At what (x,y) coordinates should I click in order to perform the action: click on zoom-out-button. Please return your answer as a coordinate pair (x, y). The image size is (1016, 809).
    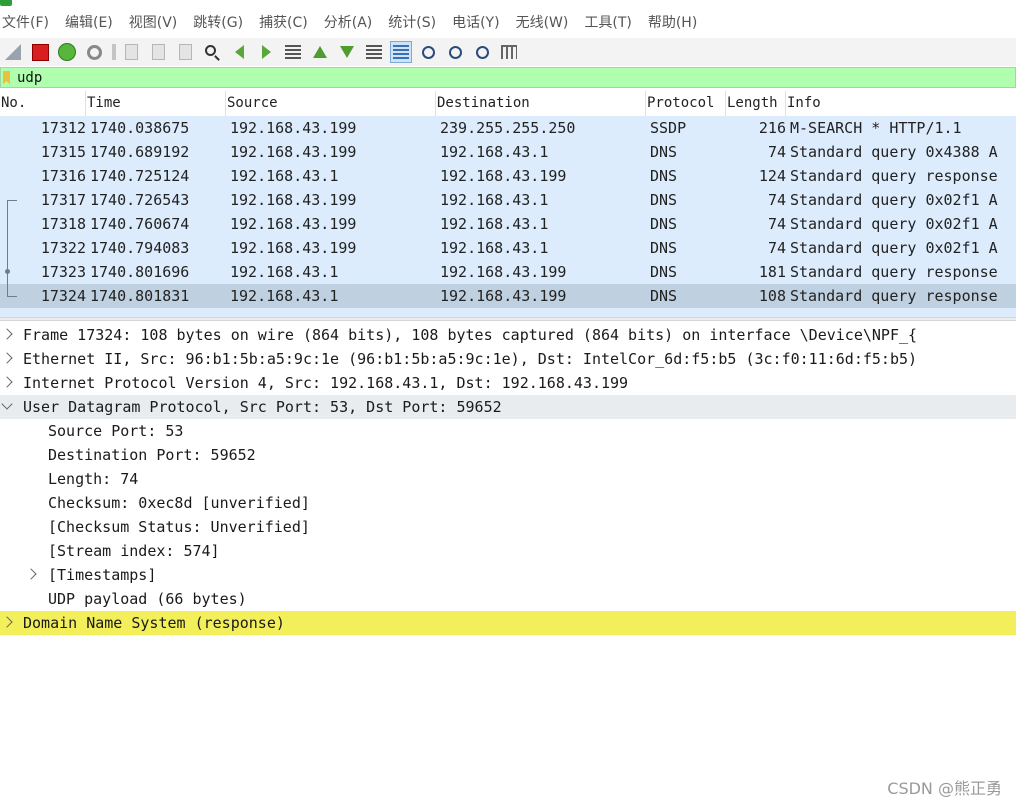
    Looking at the image, I should click on (455, 52).